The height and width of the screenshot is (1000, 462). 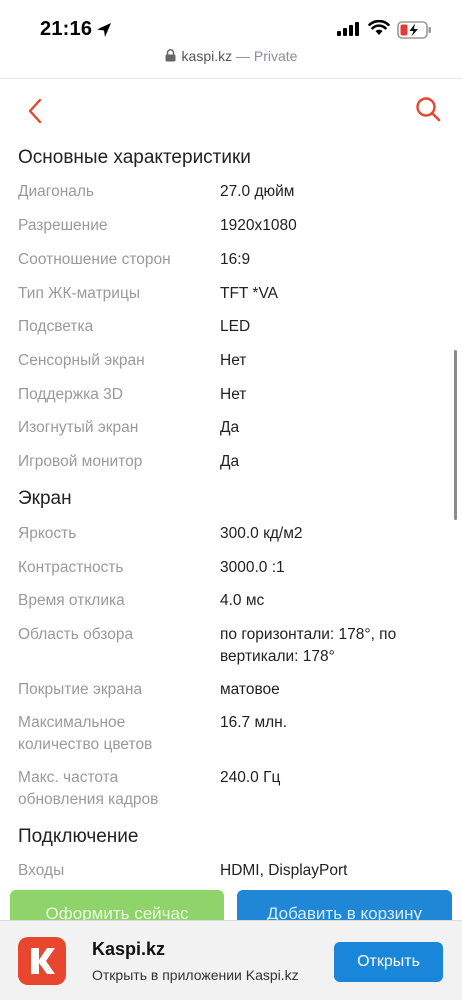 What do you see at coordinates (284, 870) in the screenshot?
I see `spec-value: HDMI, DisplayPort` at bounding box center [284, 870].